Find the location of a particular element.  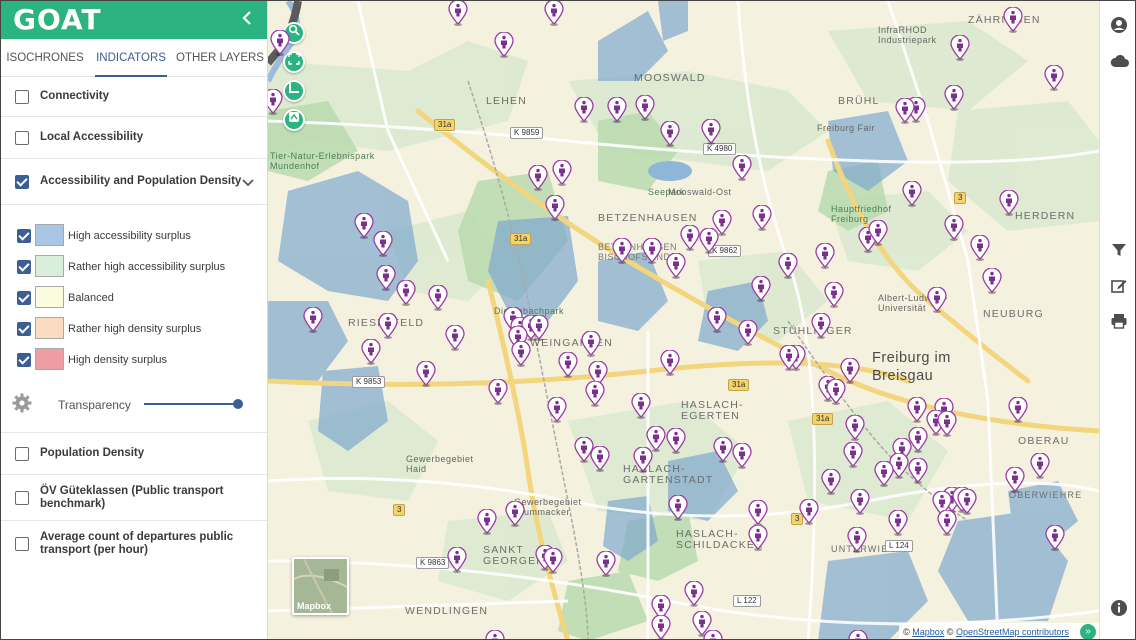

layers-map-icon is located at coordinates (294, 120).